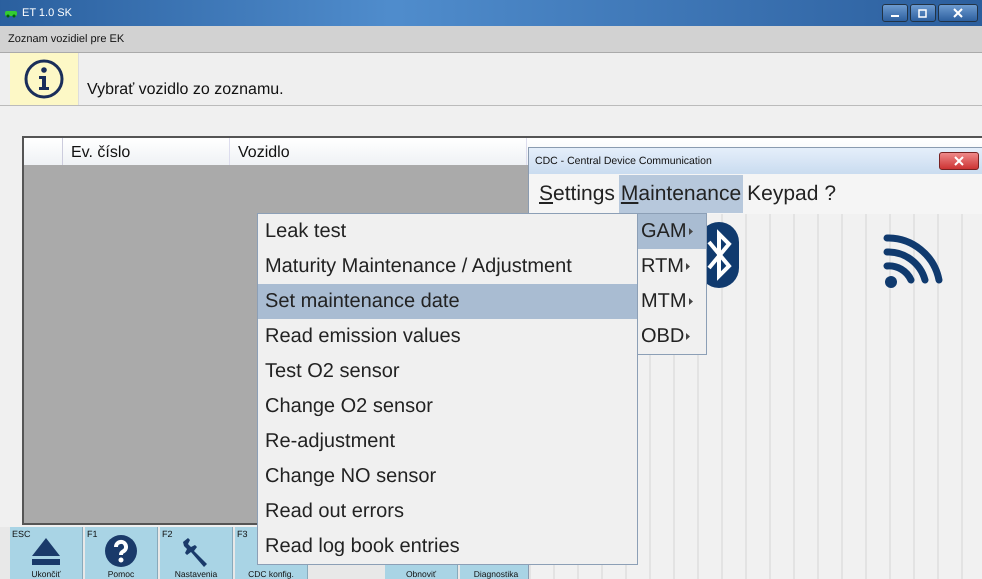 The image size is (982, 579). I want to click on screen-title: Zoznam vozidiel pre EK, so click(66, 39).